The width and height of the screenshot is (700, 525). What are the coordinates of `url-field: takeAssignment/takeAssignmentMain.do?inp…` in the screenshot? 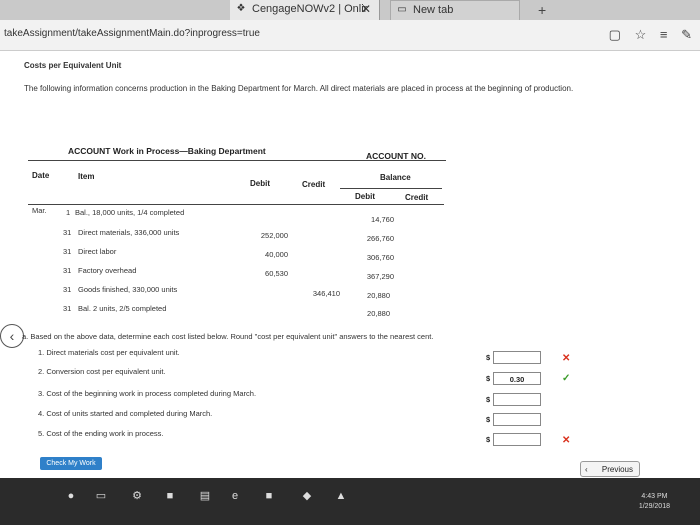 It's located at (132, 33).